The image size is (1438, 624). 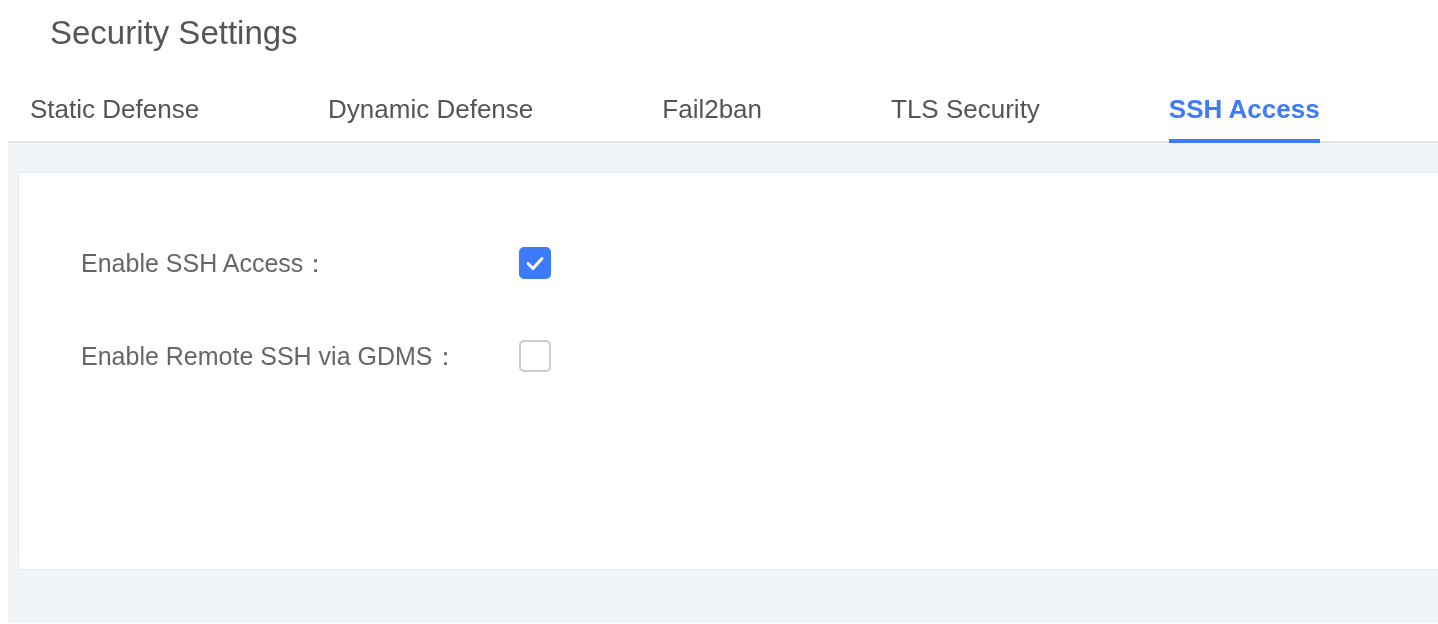 What do you see at coordinates (712, 118) in the screenshot?
I see `tab: Fail2ban` at bounding box center [712, 118].